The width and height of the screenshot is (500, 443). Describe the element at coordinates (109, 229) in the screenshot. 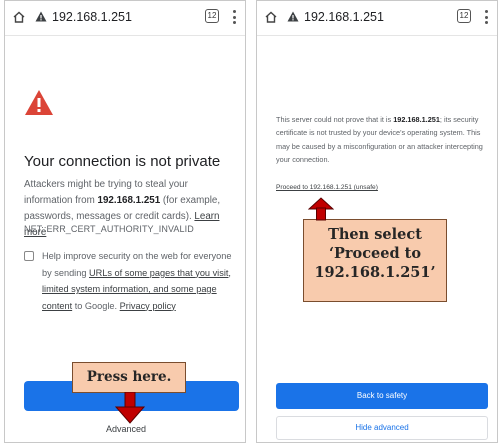

I see `error-code: NET::ERR_CERT_AUTHORITY_INVALID` at that location.